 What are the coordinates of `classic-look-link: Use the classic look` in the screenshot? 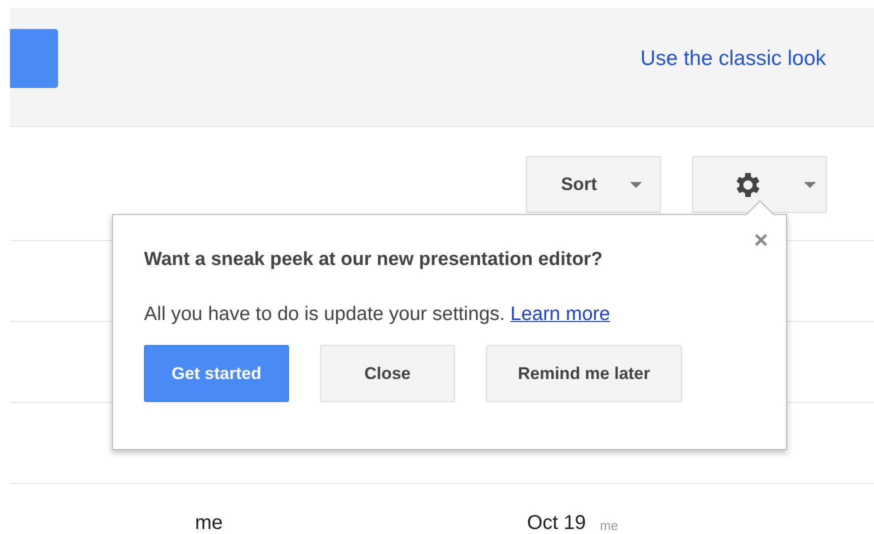 It's located at (733, 59).